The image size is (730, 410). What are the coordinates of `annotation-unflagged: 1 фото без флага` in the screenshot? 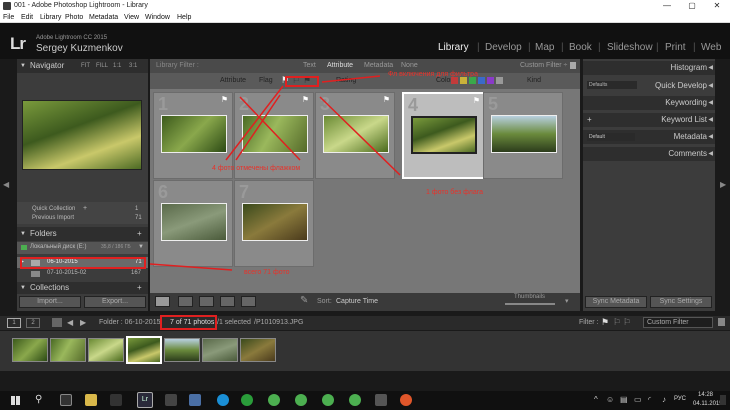 It's located at (455, 192).